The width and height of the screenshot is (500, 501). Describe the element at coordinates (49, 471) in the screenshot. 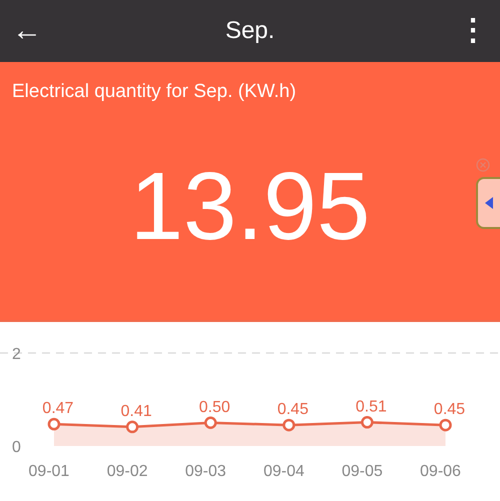

I see `x-axis-label: 09-01` at that location.